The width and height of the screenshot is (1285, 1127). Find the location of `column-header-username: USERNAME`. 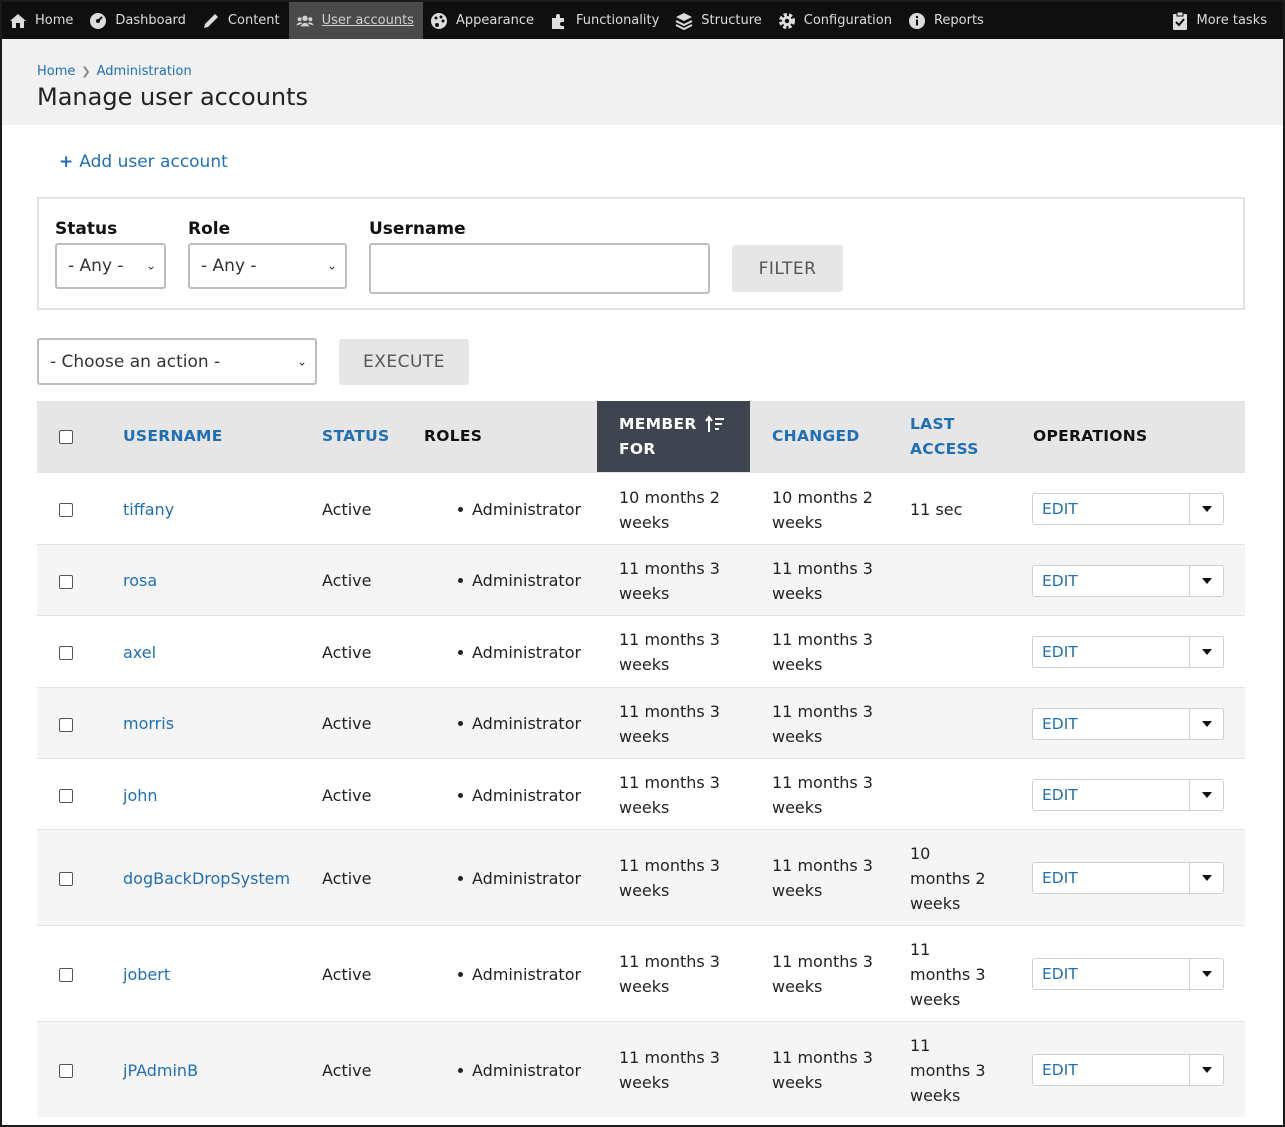

column-header-username: USERNAME is located at coordinates (173, 436).